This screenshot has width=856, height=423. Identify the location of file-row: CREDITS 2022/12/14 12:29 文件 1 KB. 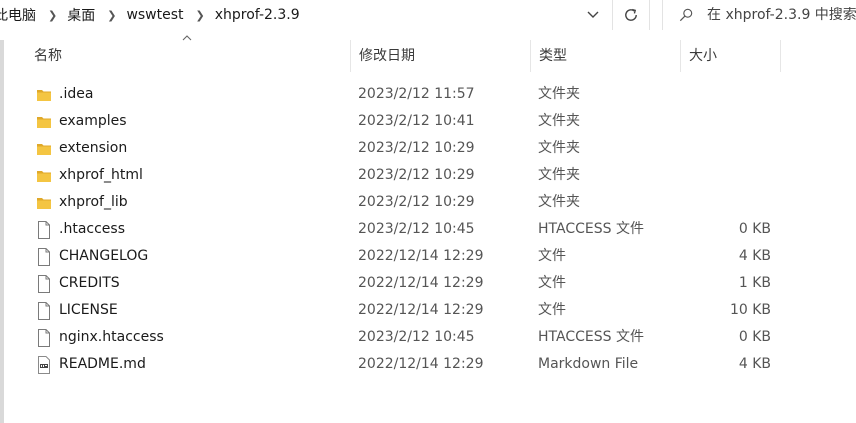
(428, 283).